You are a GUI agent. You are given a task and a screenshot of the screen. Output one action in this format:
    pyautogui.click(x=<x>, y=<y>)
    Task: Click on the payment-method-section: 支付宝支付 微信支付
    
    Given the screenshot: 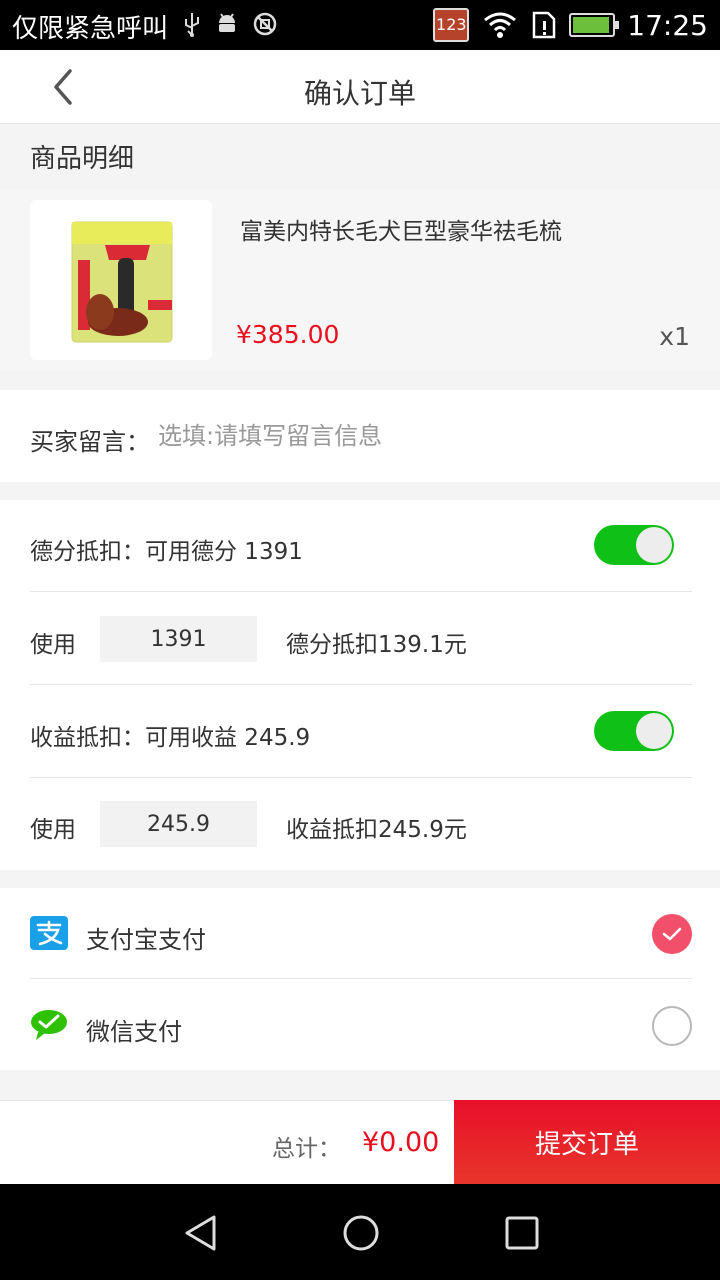 What is the action you would take?
    pyautogui.click(x=360, y=979)
    